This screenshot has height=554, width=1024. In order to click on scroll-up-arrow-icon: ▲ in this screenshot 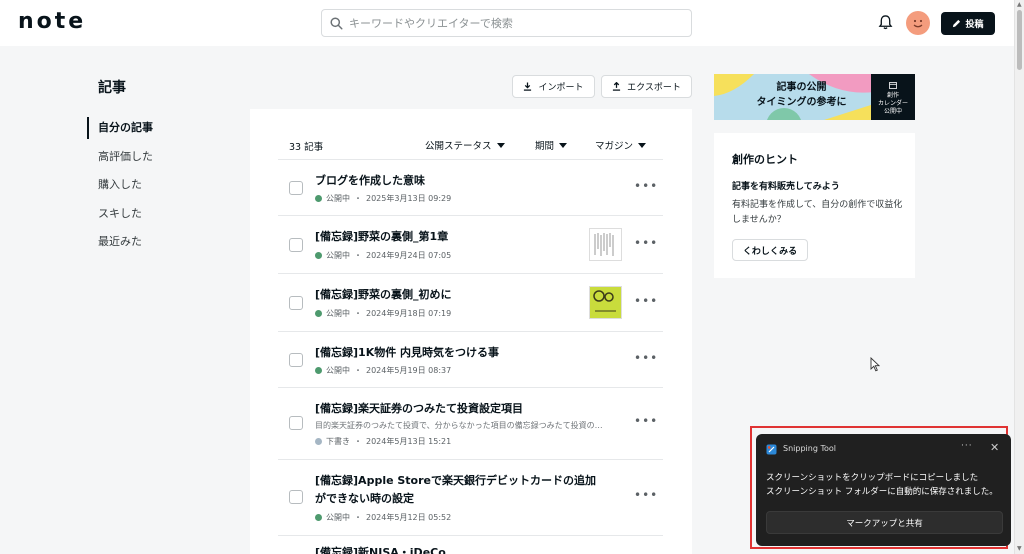, I will do `click(1019, 4)`.